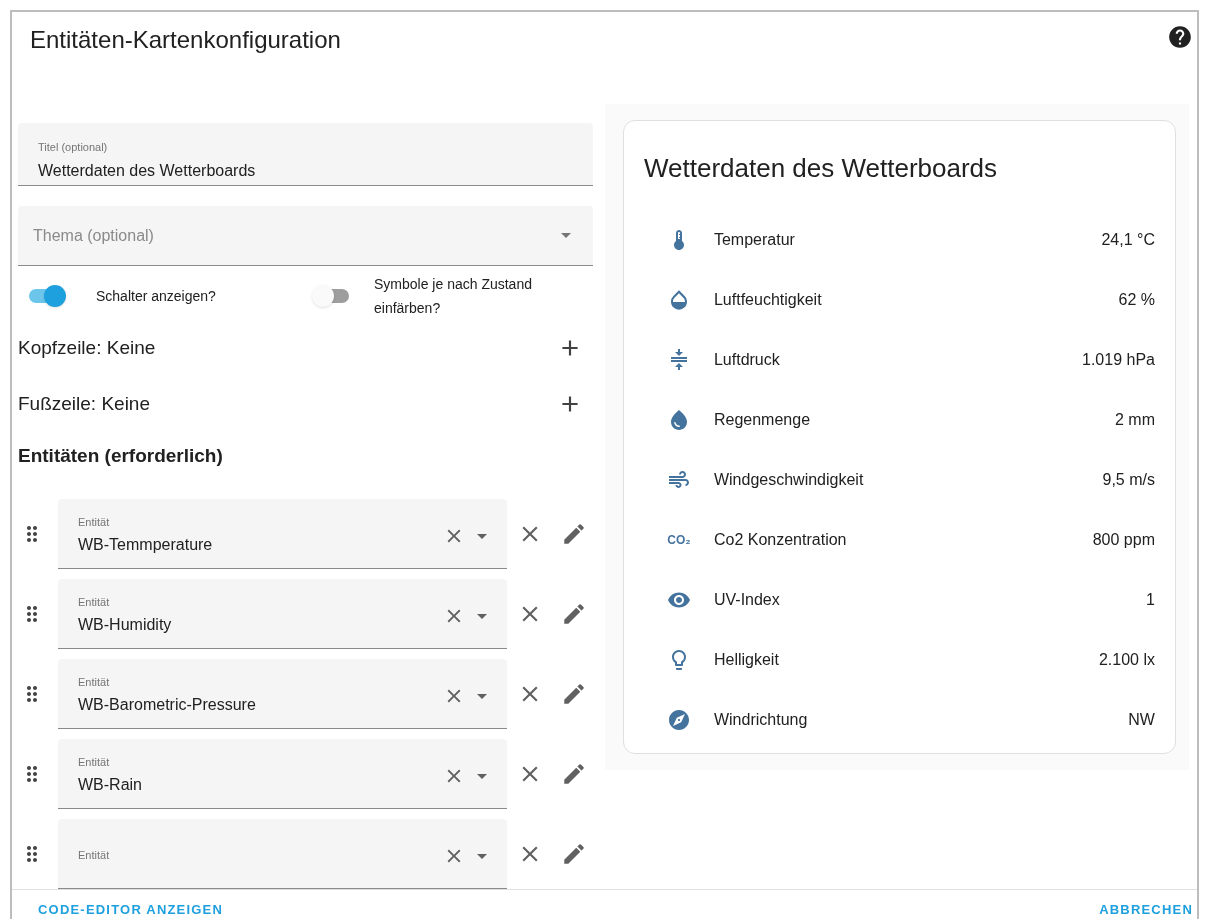 This screenshot has height=919, width=1209. I want to click on entity-name: Helligkeit, so click(746, 660).